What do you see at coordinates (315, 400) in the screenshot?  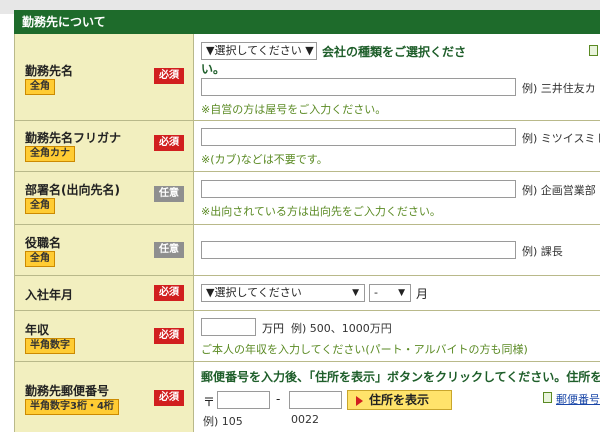 I see `zip2-input` at bounding box center [315, 400].